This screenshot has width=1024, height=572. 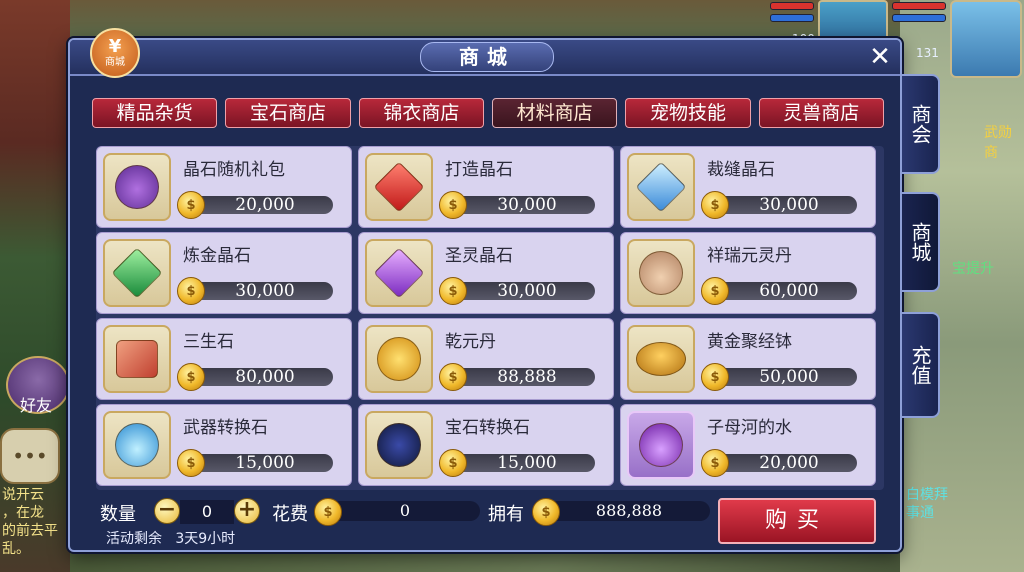 What do you see at coordinates (399, 273) in the screenshot?
I see `purple-crystal-icon` at bounding box center [399, 273].